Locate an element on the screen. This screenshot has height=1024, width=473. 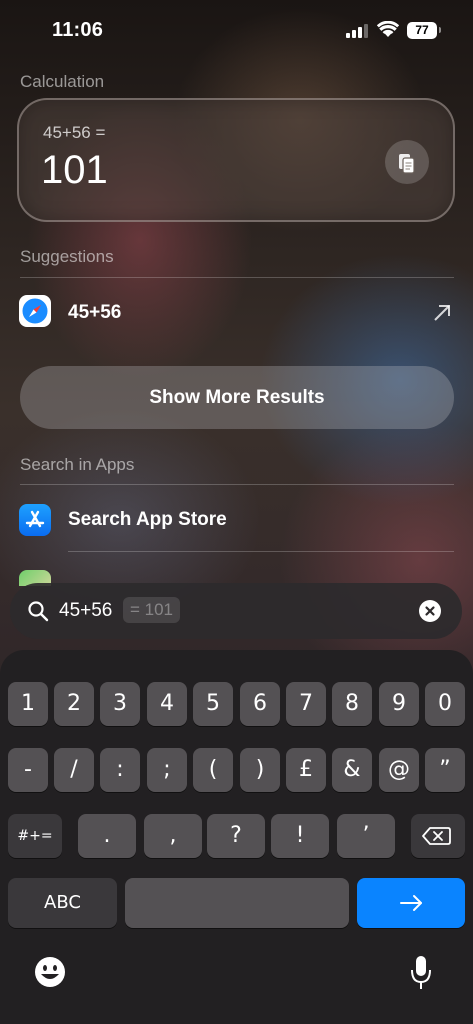
safari-icon is located at coordinates (35, 311).